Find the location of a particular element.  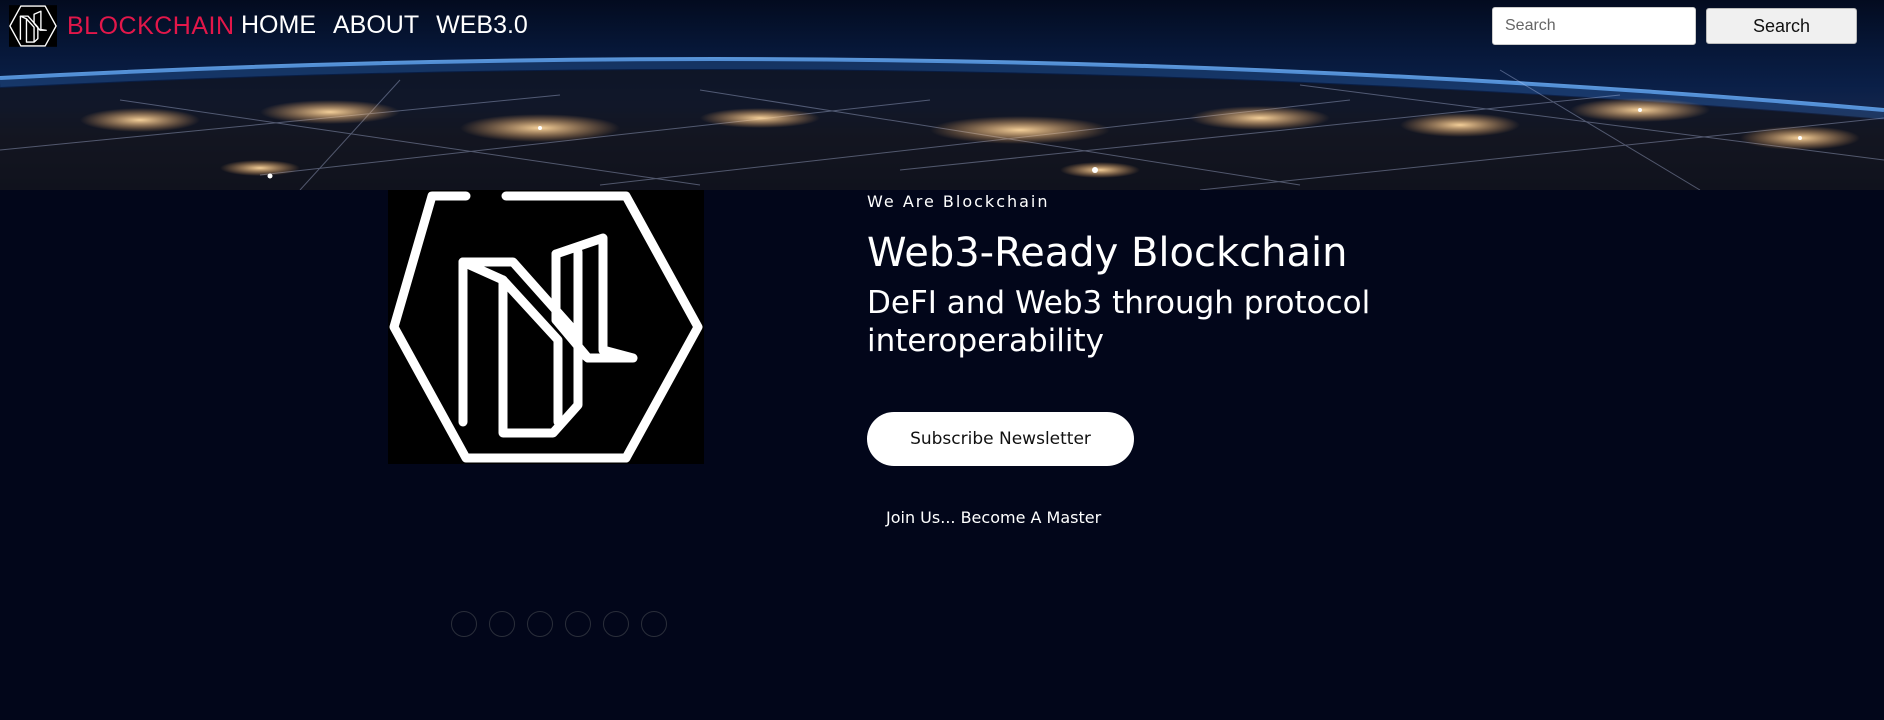

carousel-dots is located at coordinates (559, 624).